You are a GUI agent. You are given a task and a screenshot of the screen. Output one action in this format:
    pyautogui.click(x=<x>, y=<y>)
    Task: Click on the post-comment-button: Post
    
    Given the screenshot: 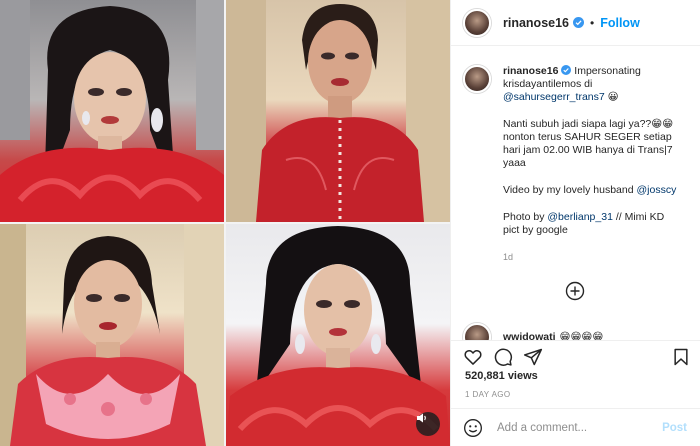 What is the action you would take?
    pyautogui.click(x=674, y=428)
    